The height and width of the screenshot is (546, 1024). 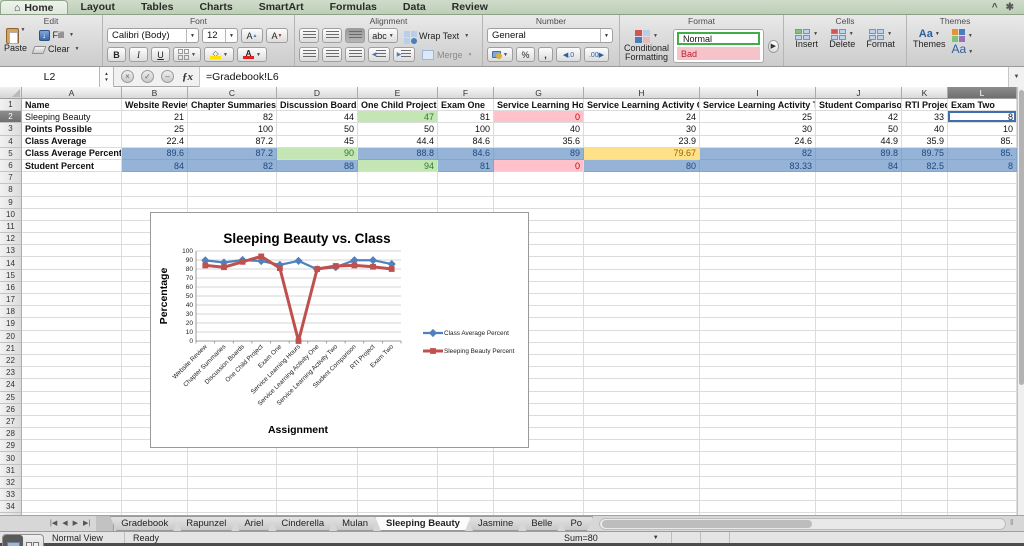 I want to click on cell-A29, so click(x=72, y=446).